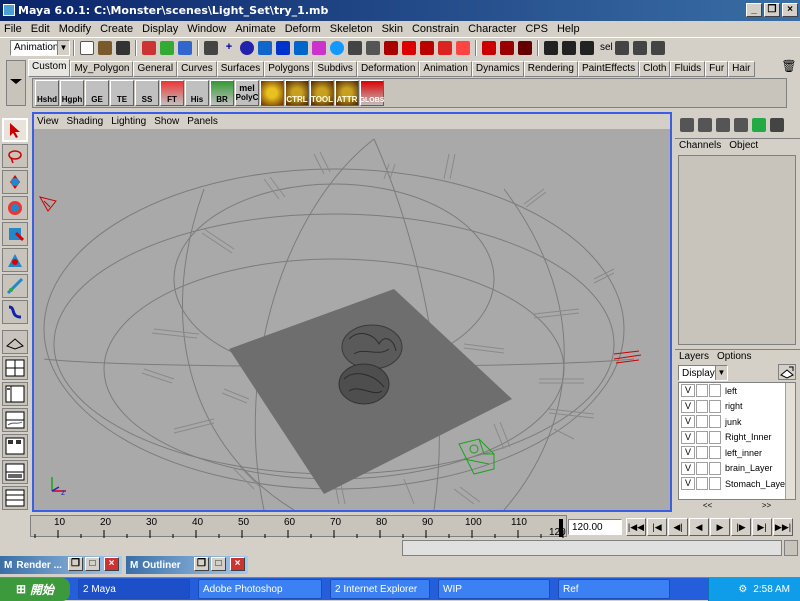  Describe the element at coordinates (85, 121) in the screenshot. I see `viewport-menu-shading: Shading` at that location.